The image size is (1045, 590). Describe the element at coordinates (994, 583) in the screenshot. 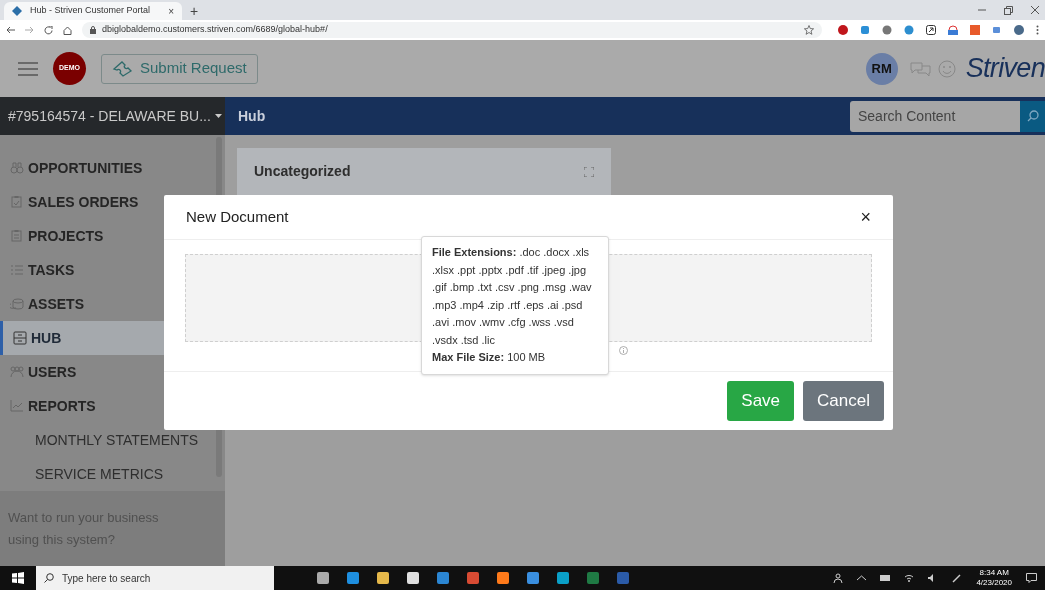

I see `clock-date: 4/23/2020` at that location.